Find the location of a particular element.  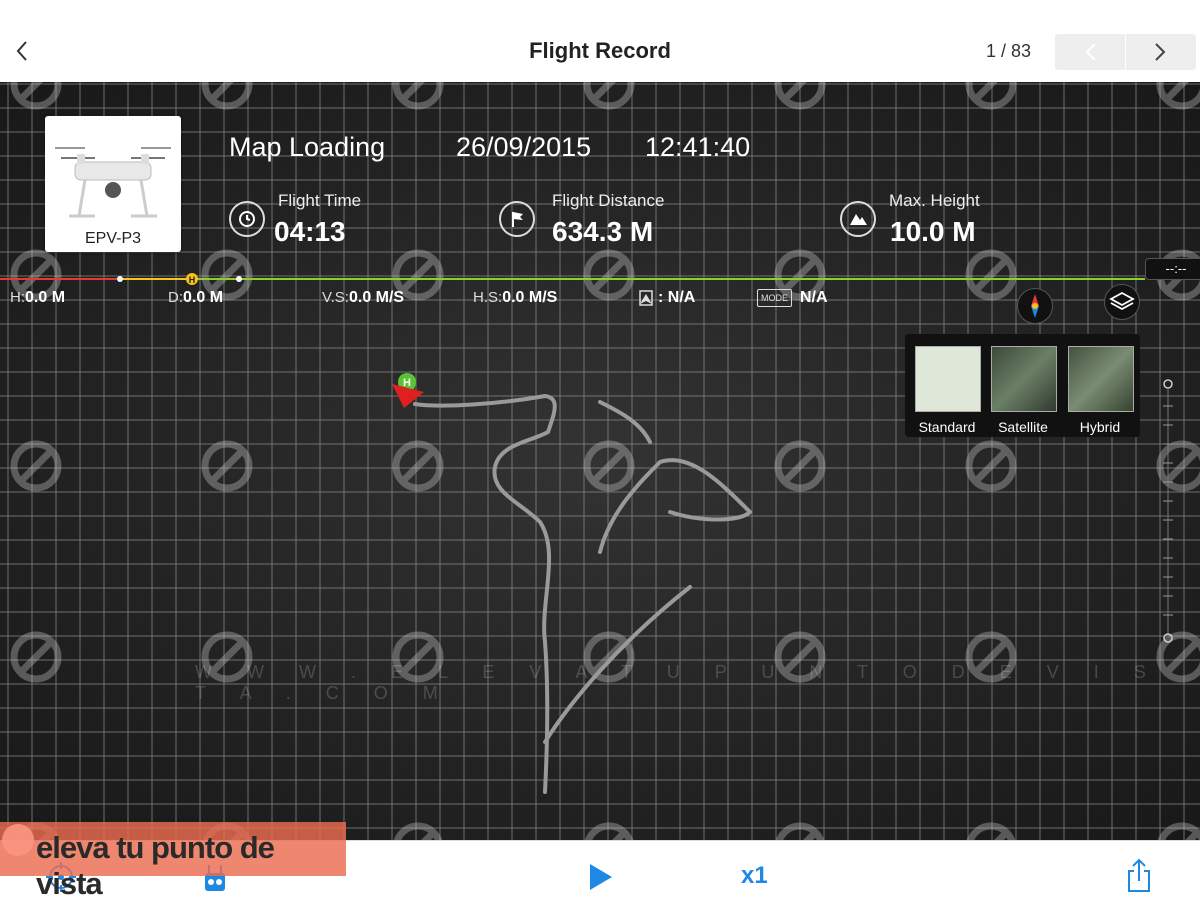

mode-value: N/A is located at coordinates (814, 297).